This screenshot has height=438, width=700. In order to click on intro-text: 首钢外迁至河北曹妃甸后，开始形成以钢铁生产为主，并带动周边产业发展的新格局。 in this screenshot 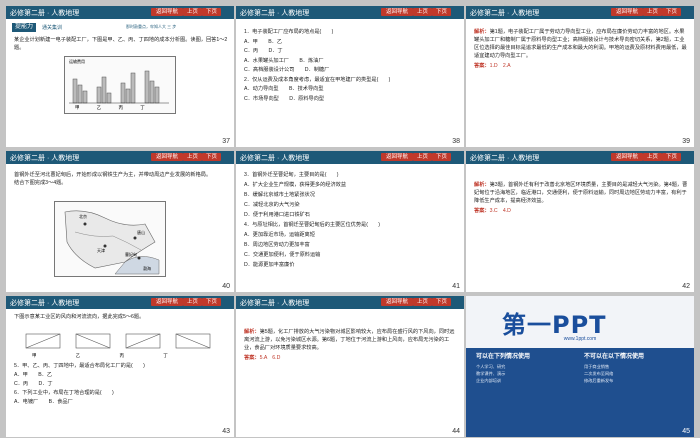, I will do `click(113, 175)`.